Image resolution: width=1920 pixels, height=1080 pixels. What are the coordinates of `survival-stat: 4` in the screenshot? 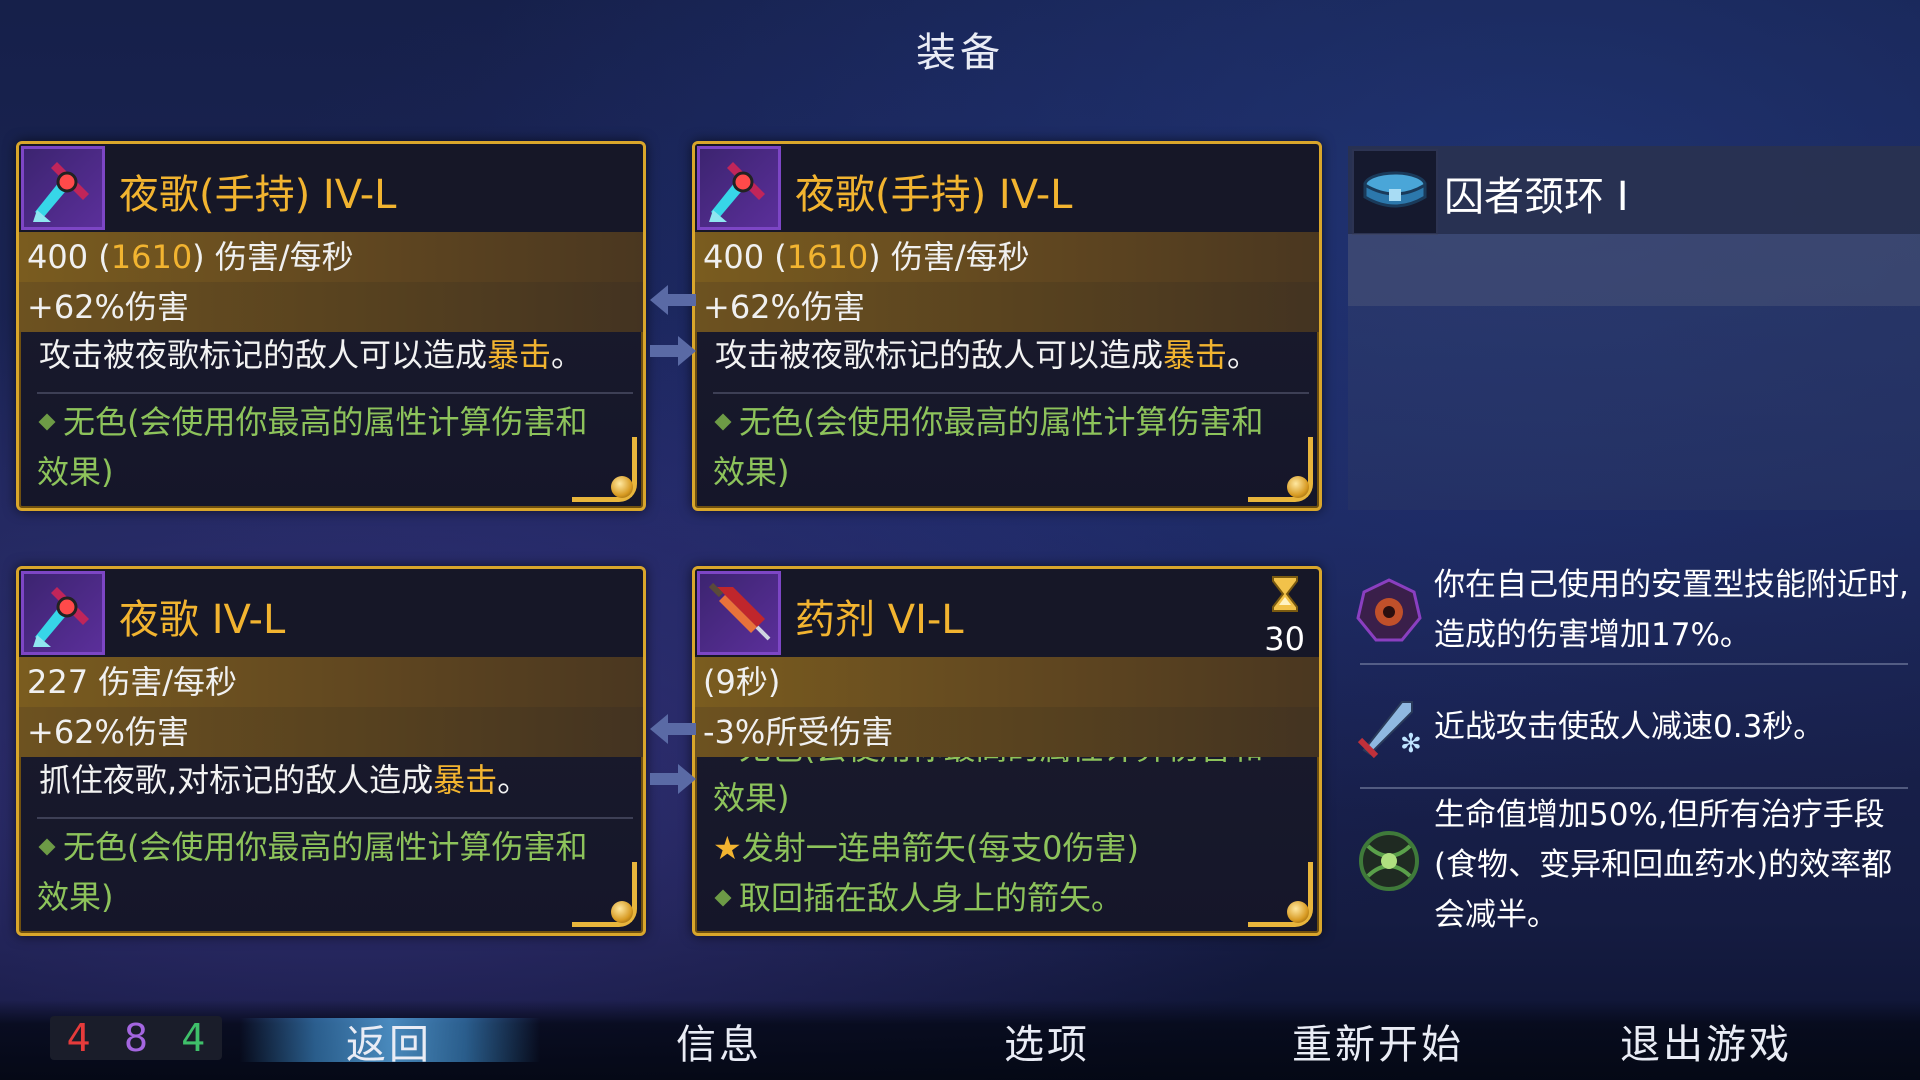 It's located at (193, 1038).